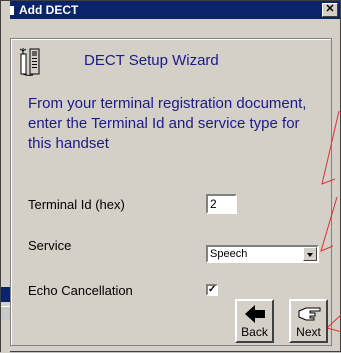  I want to click on dect-handset-icon, so click(32, 61).